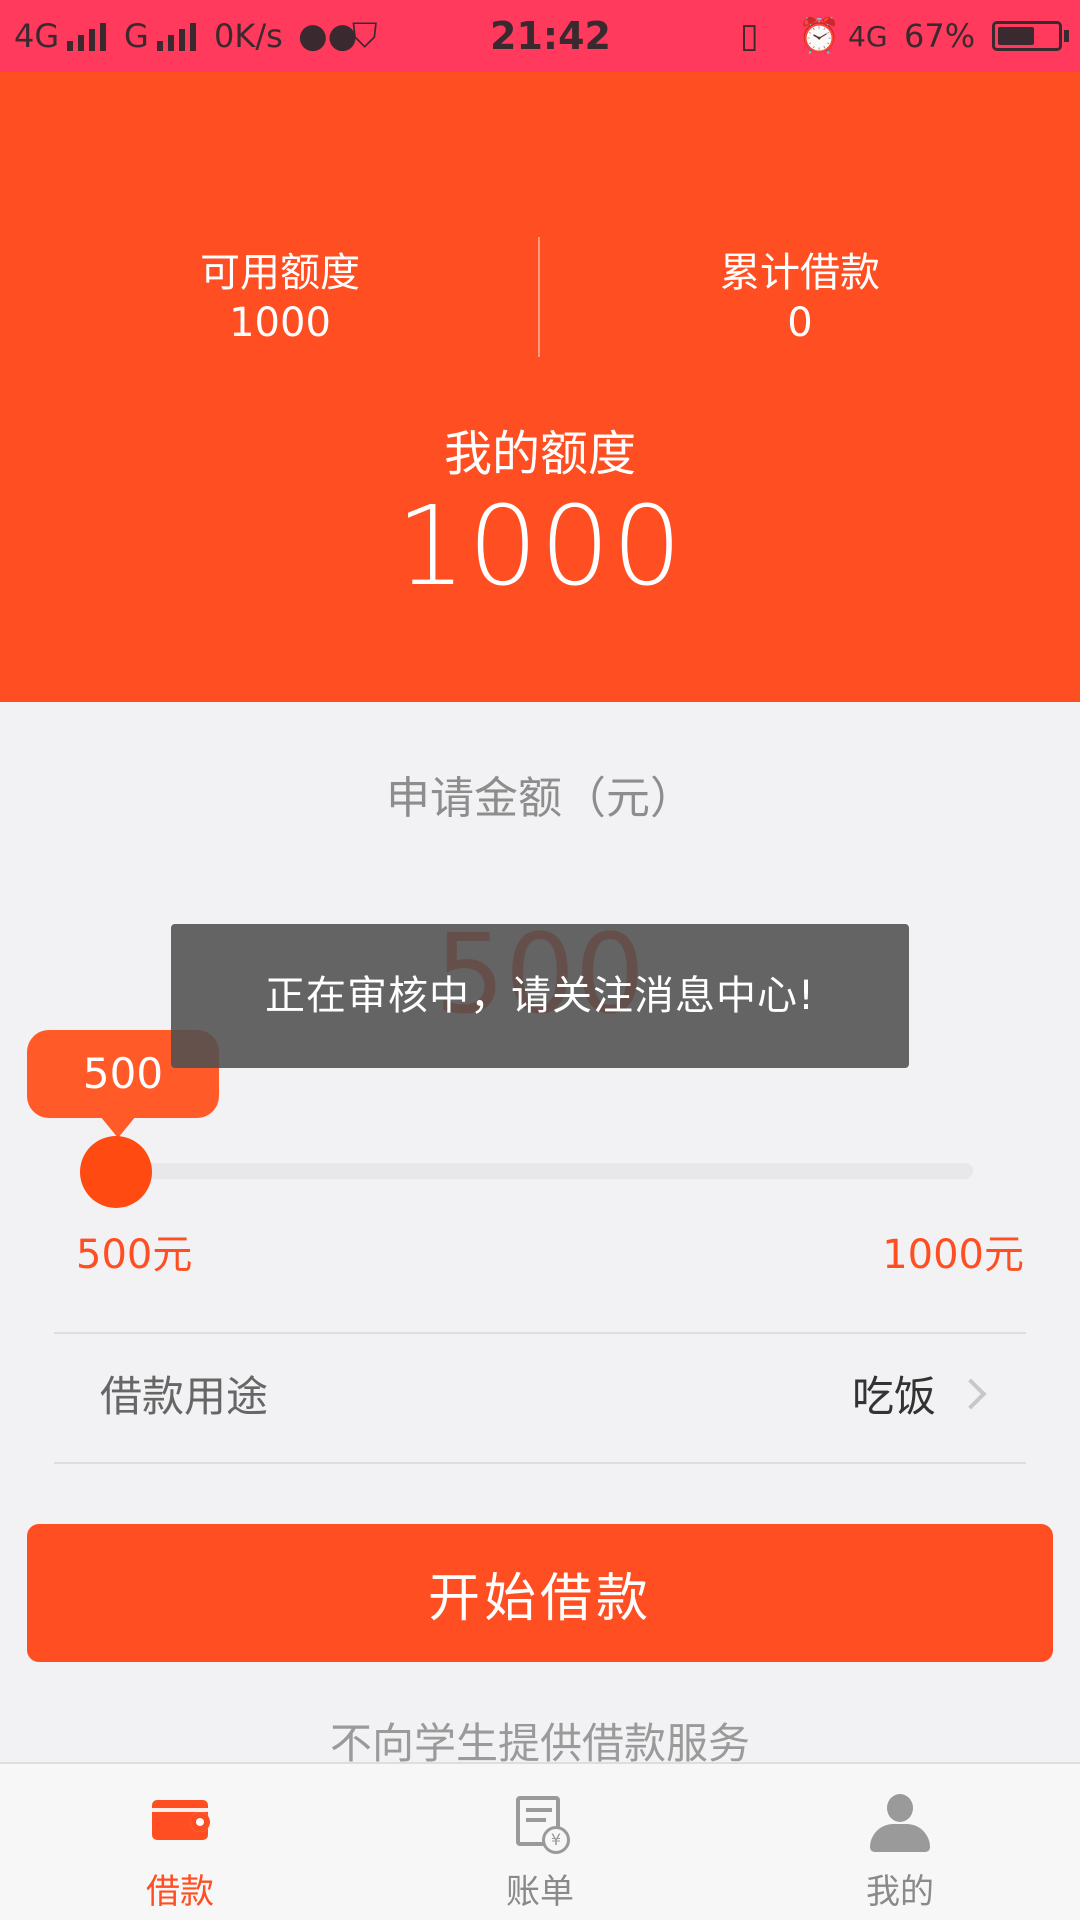 The height and width of the screenshot is (1920, 1080). Describe the element at coordinates (180, 1892) in the screenshot. I see `tab-loan-label: 借款` at that location.